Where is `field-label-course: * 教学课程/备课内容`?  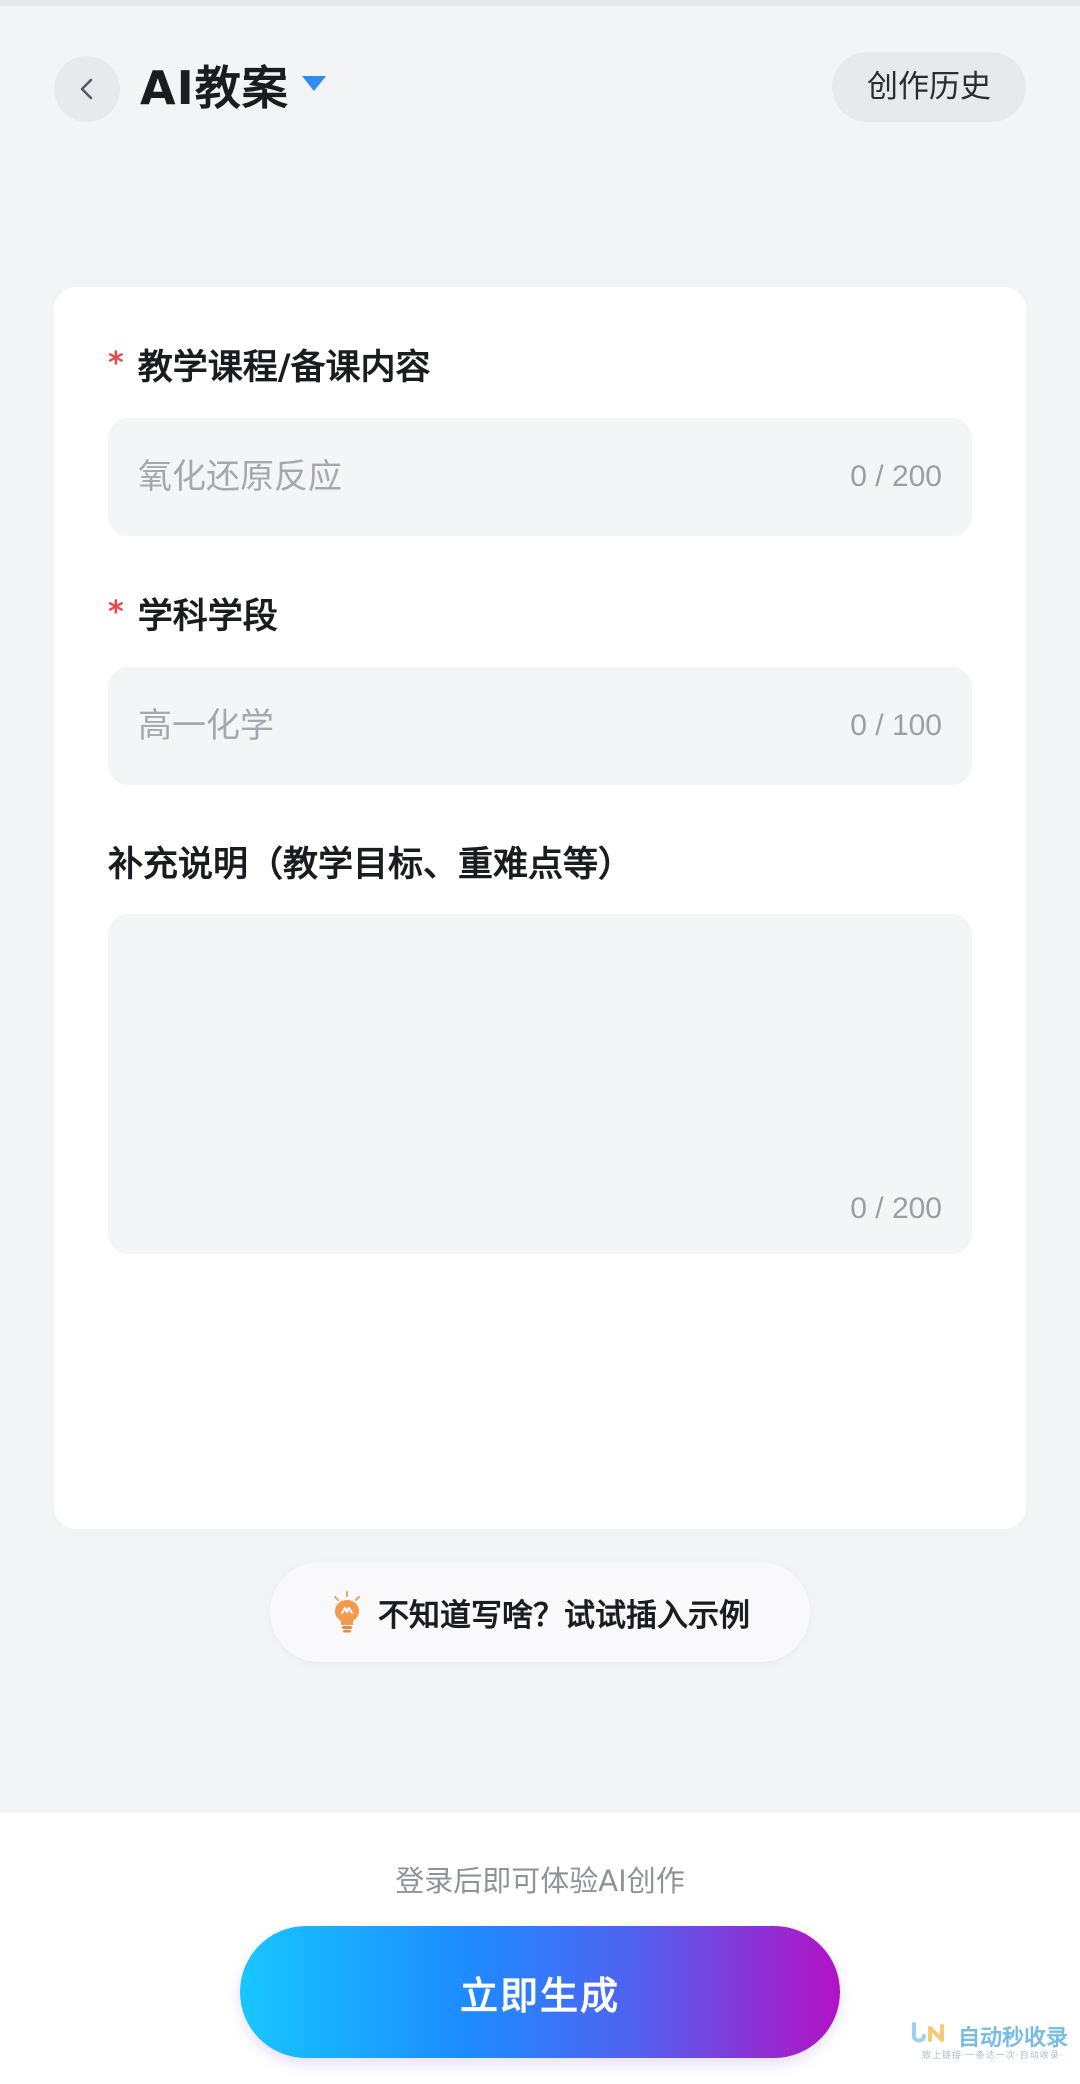 field-label-course: * 教学课程/备课内容 is located at coordinates (269, 367).